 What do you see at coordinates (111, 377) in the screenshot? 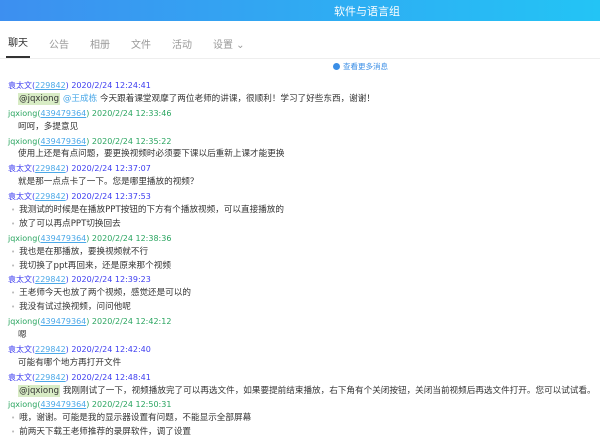
I see `timestamp: 2020/2/24 12:48:41` at bounding box center [111, 377].